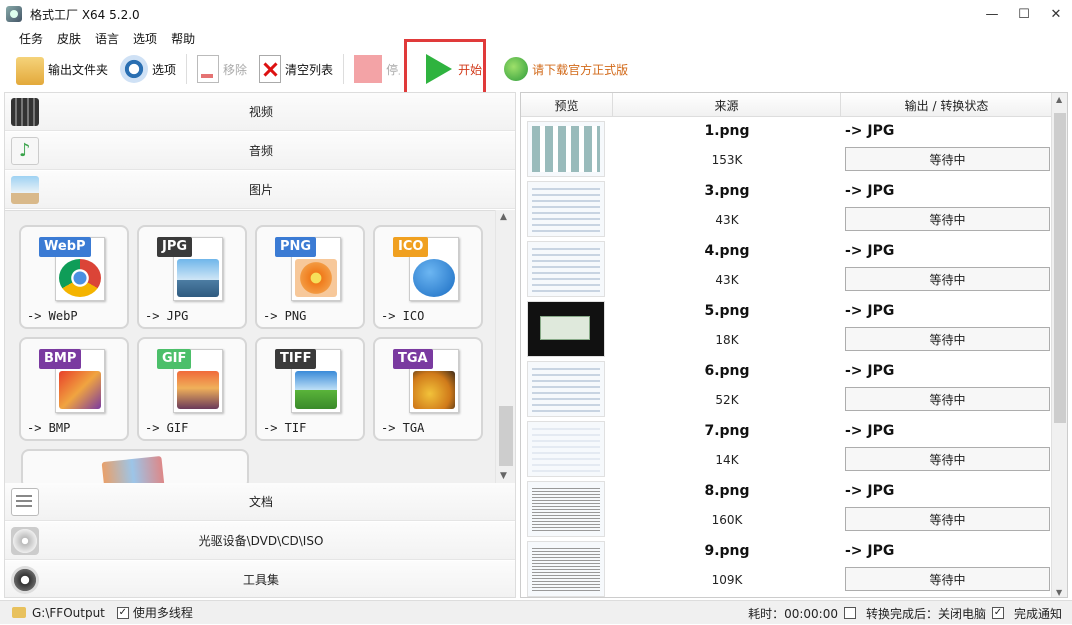 The height and width of the screenshot is (625, 1072). I want to click on format-tile-gif: GIF -> GIF, so click(192, 389).